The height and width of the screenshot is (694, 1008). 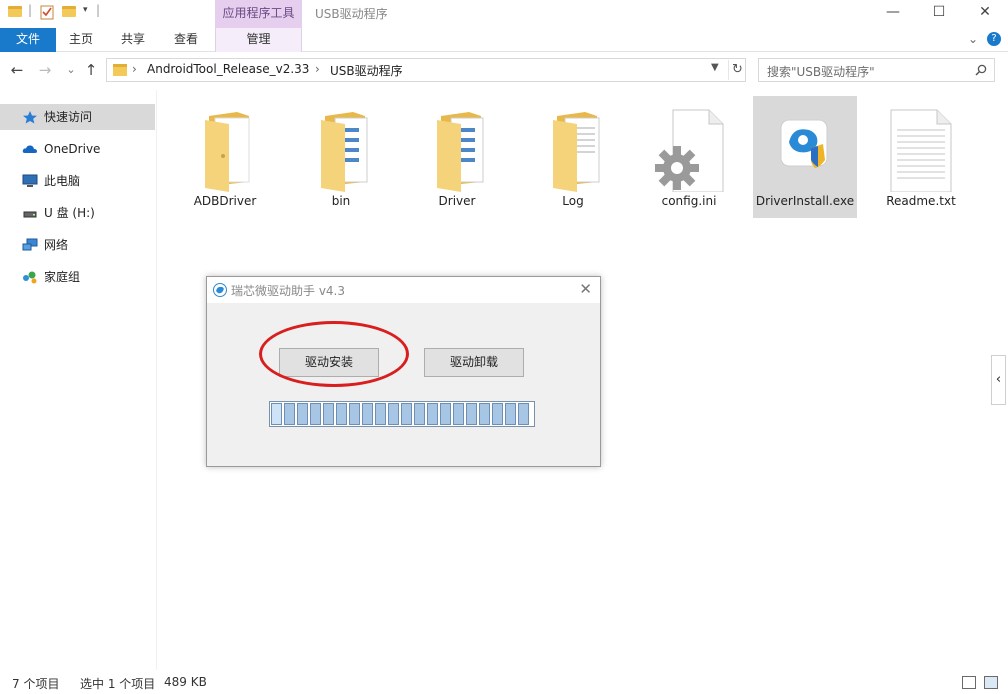 What do you see at coordinates (68, 117) in the screenshot?
I see `nav-item-label: 快速访问` at bounding box center [68, 117].